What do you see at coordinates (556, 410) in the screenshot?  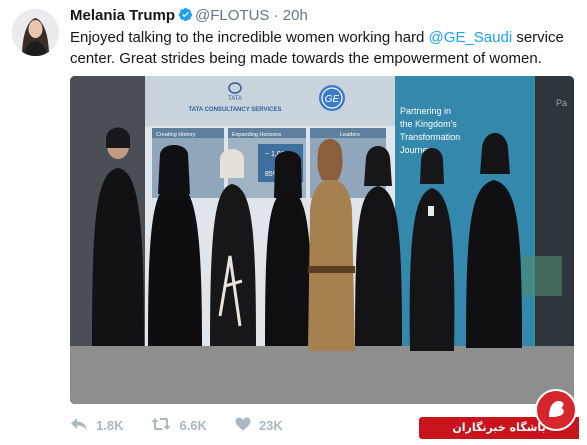 I see `watermark-logo-icon` at bounding box center [556, 410].